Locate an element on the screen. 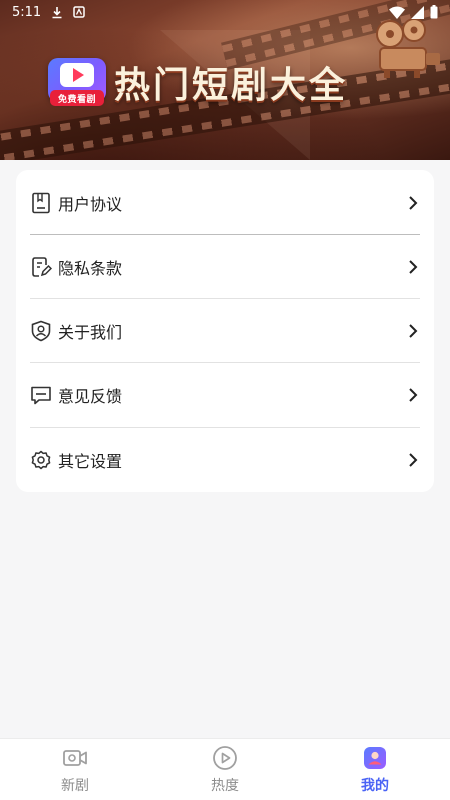  tab-new-drama: 新剧 is located at coordinates (75, 769).